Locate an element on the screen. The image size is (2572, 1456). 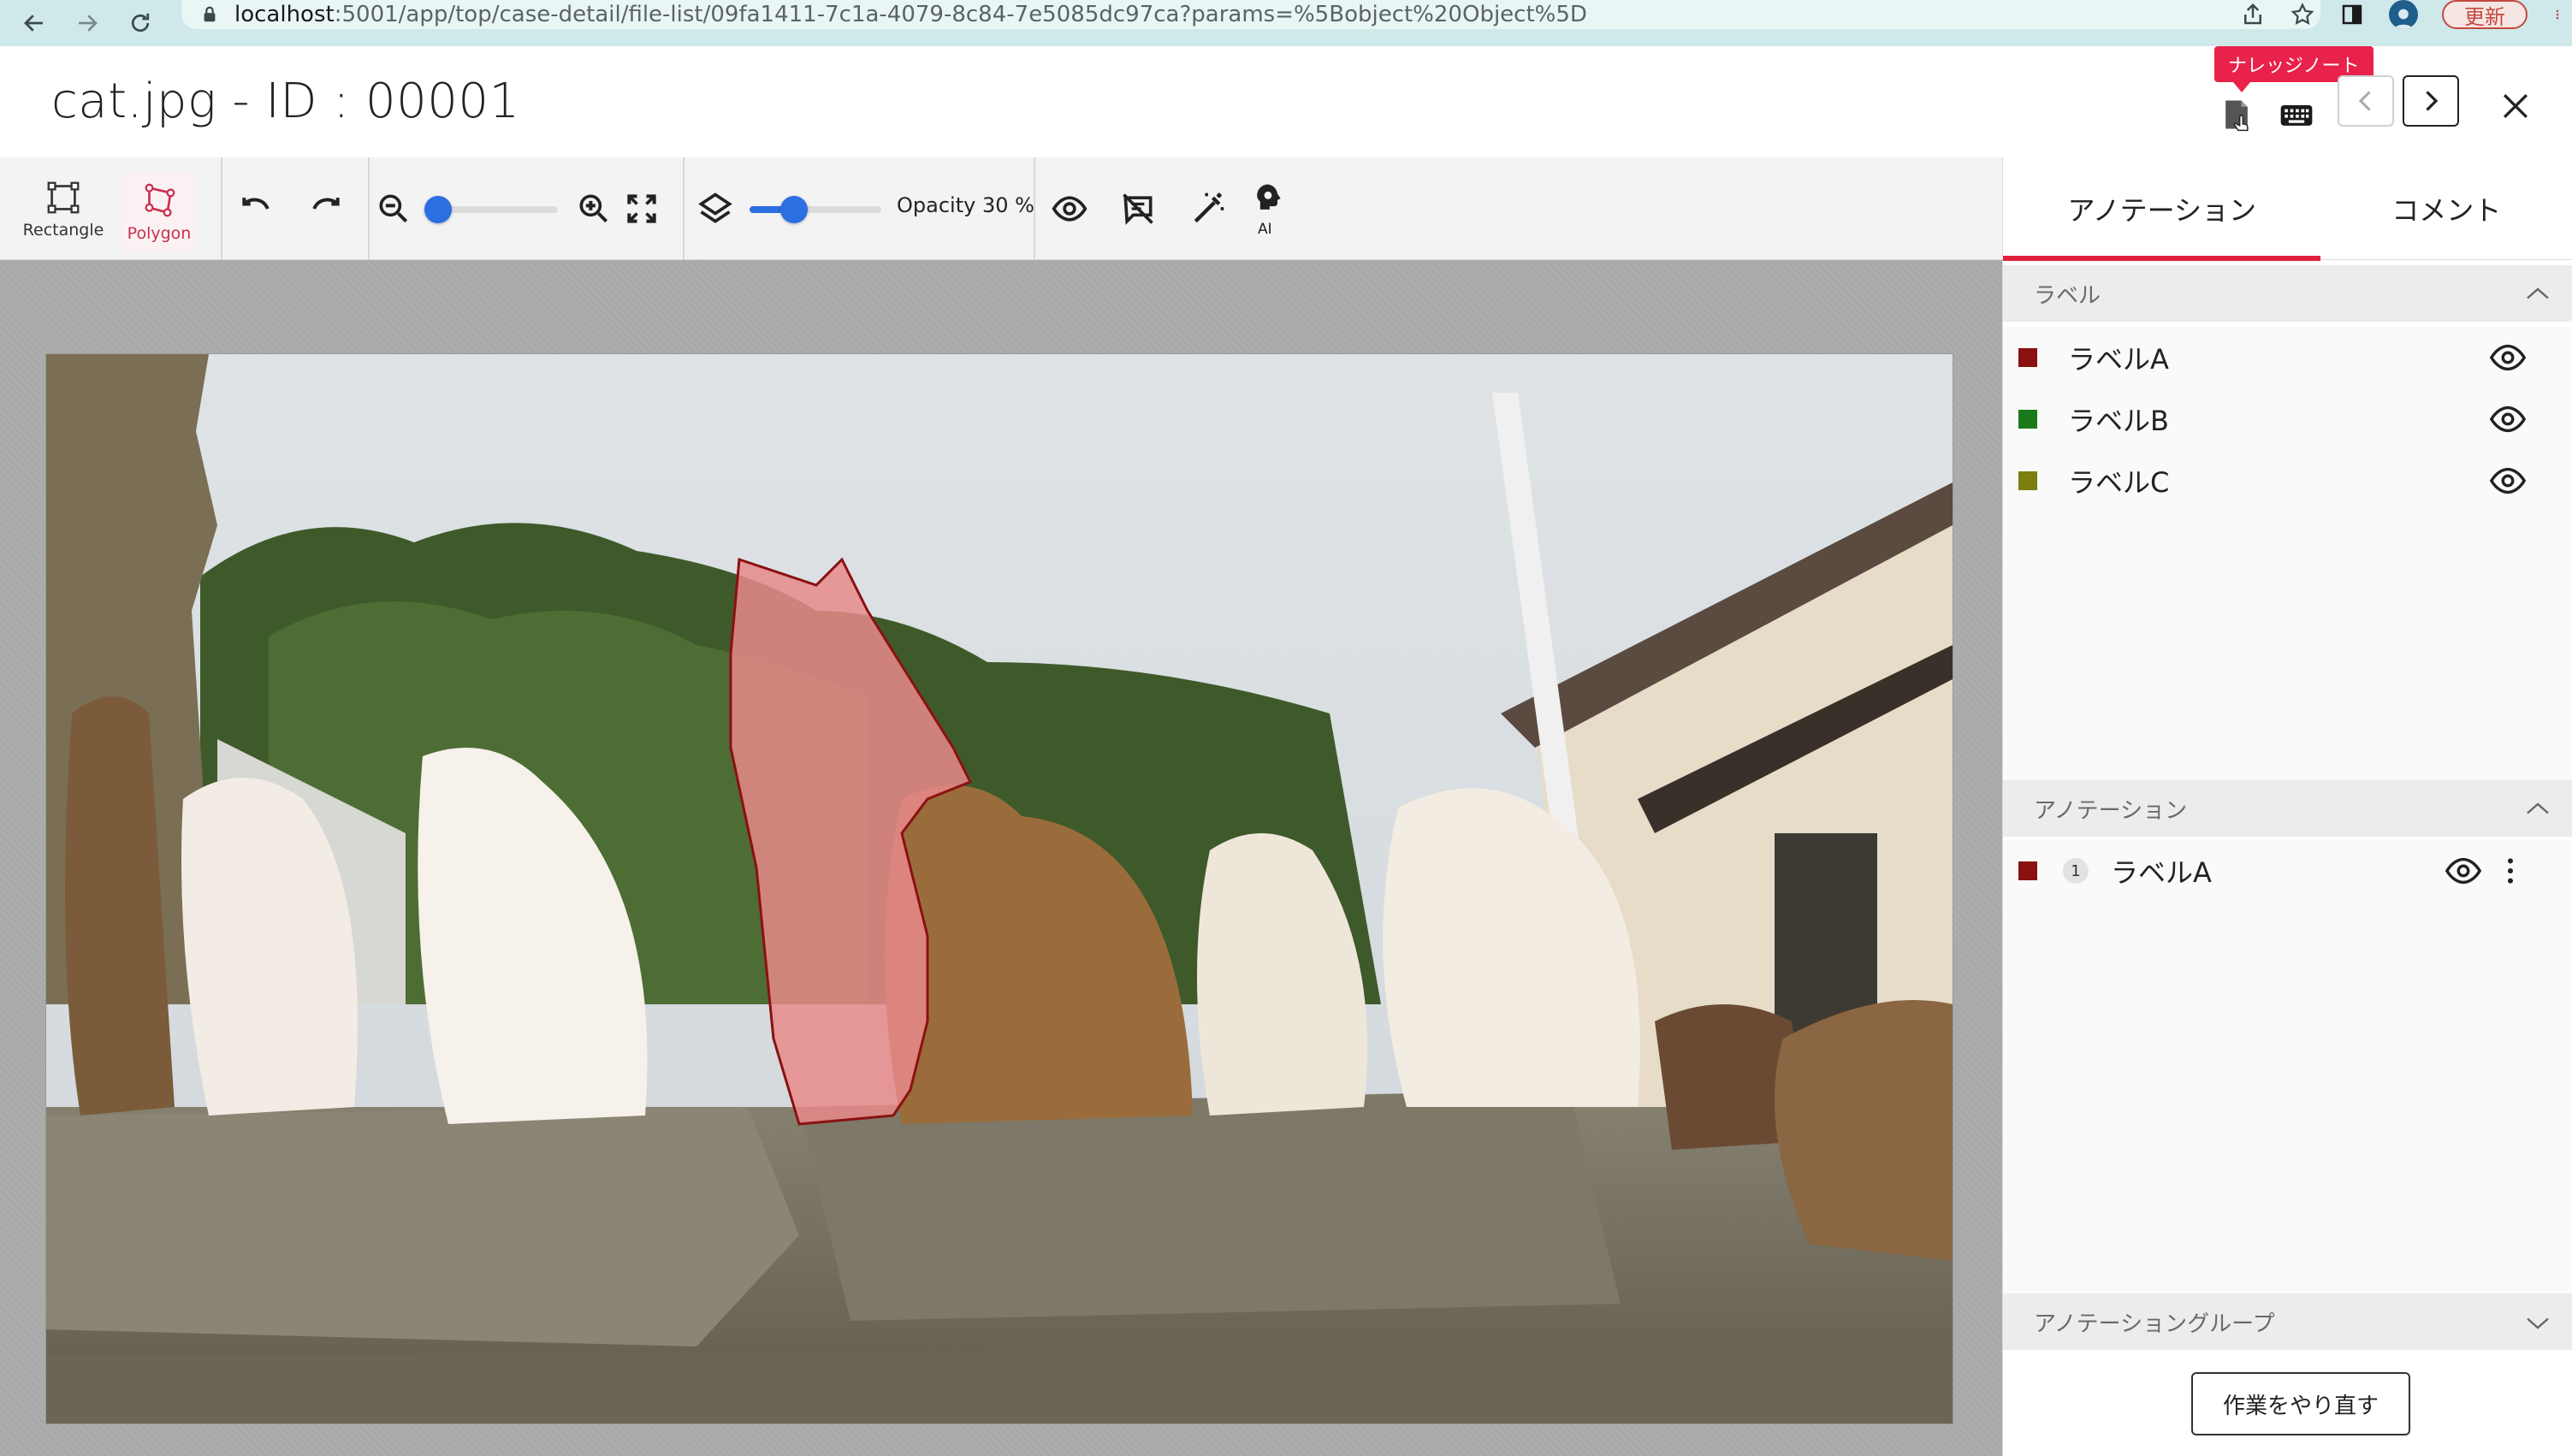
fullscreen-icon is located at coordinates (641, 208).